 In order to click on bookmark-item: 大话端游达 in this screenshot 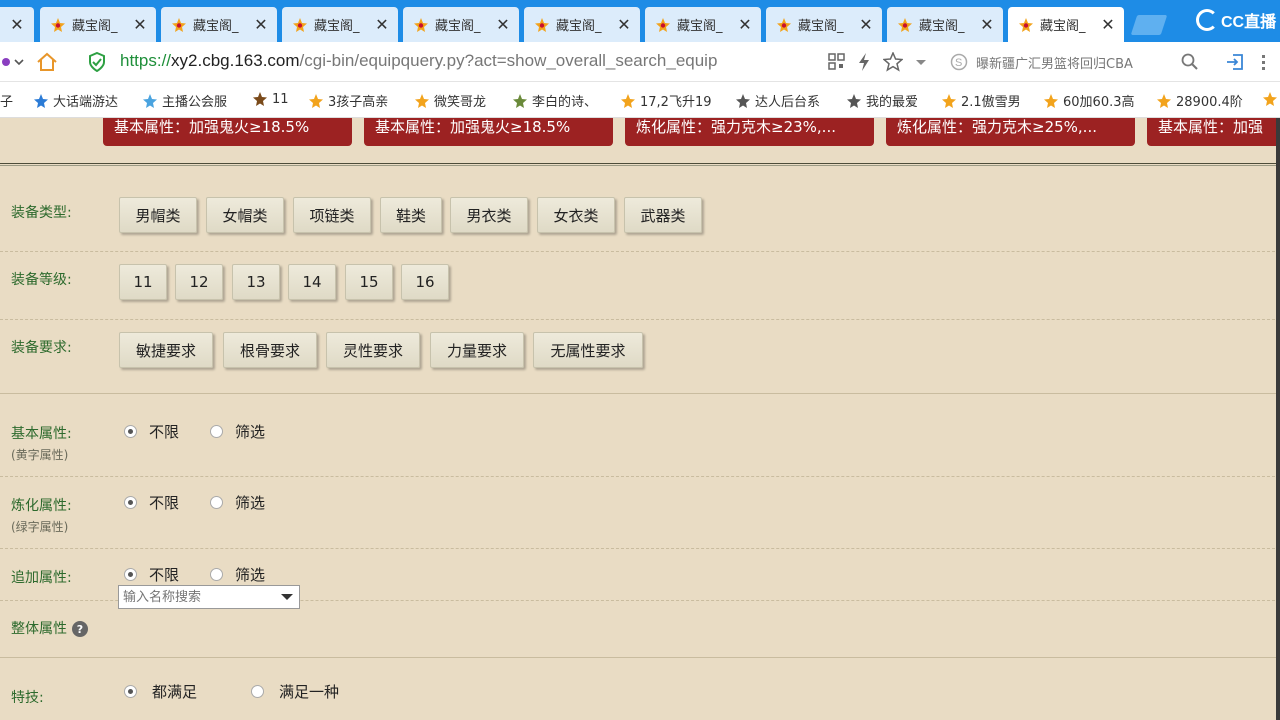, I will do `click(75, 100)`.